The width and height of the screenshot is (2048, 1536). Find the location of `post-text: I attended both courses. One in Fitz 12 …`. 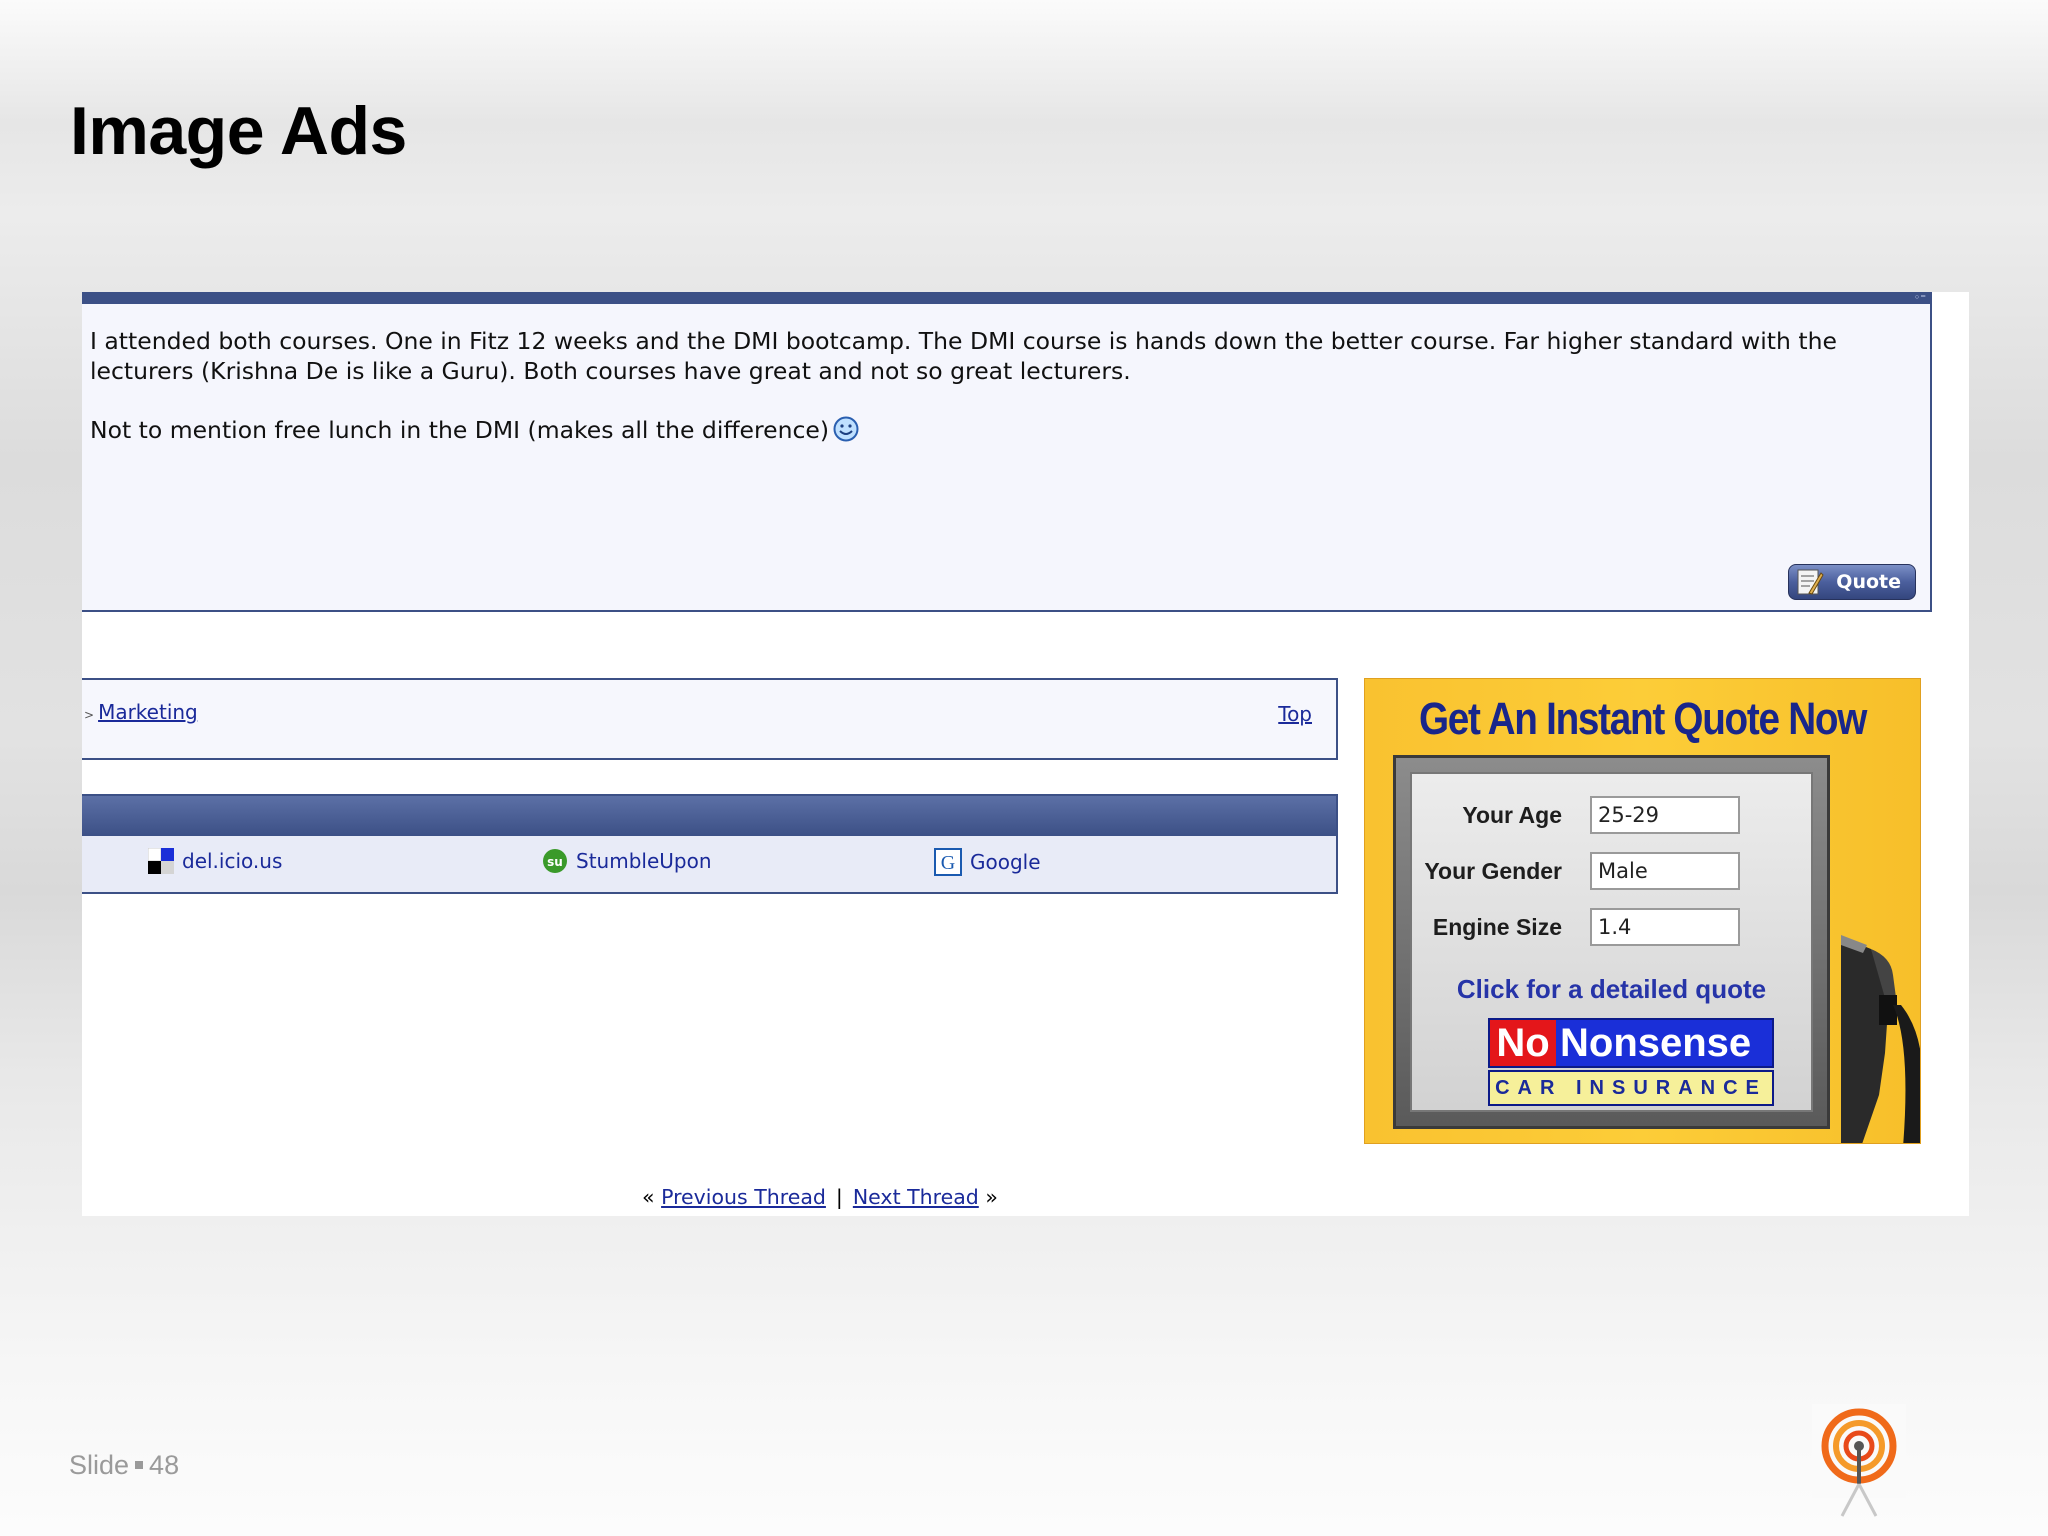

post-text: I attended both courses. One in Fitz 12 … is located at coordinates (1005, 387).